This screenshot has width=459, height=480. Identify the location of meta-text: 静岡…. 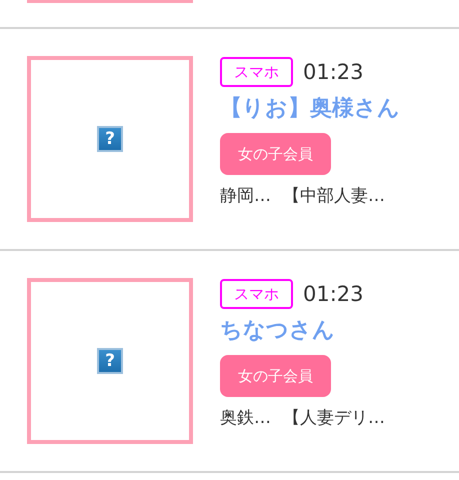
(245, 196).